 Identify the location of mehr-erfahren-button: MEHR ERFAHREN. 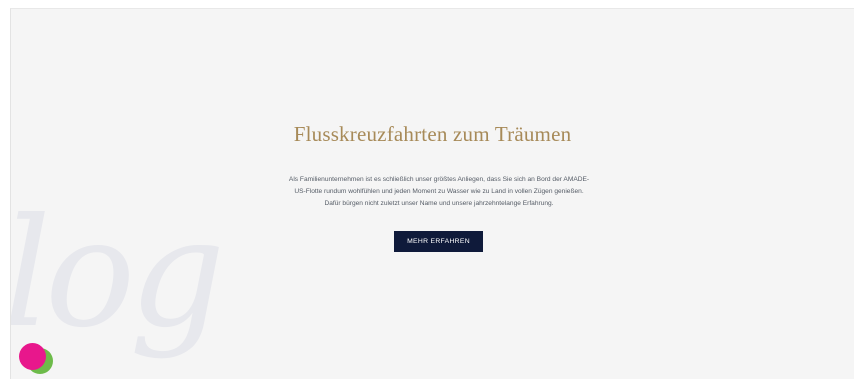
(438, 241).